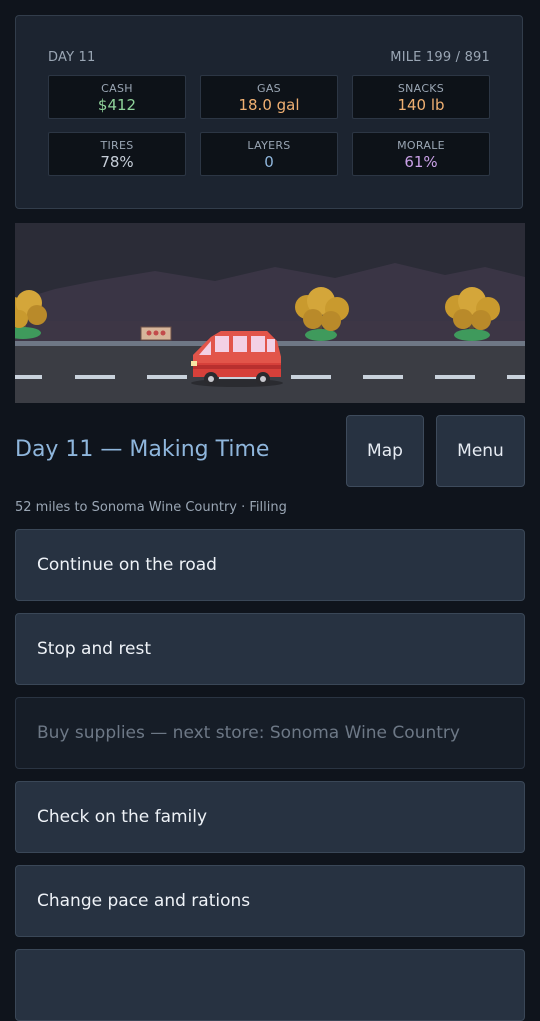 The image size is (540, 1021). I want to click on action-rest-button: Stop and rest, so click(270, 649).